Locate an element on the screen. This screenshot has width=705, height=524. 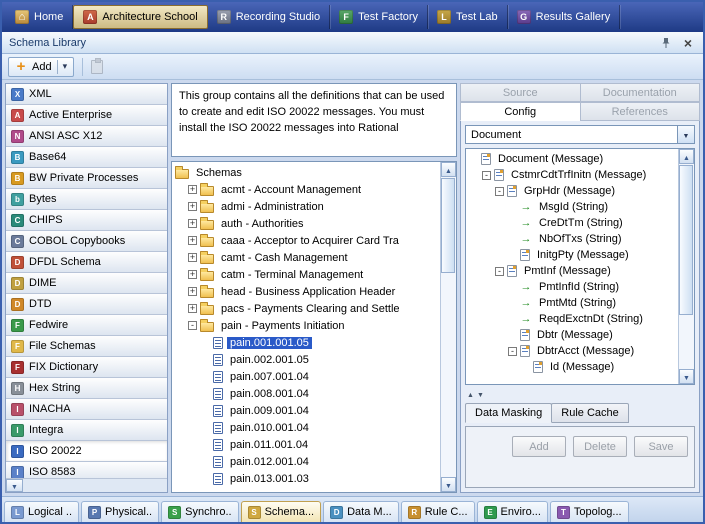
schema-type-item: DIME is located at coordinates (86, 283).